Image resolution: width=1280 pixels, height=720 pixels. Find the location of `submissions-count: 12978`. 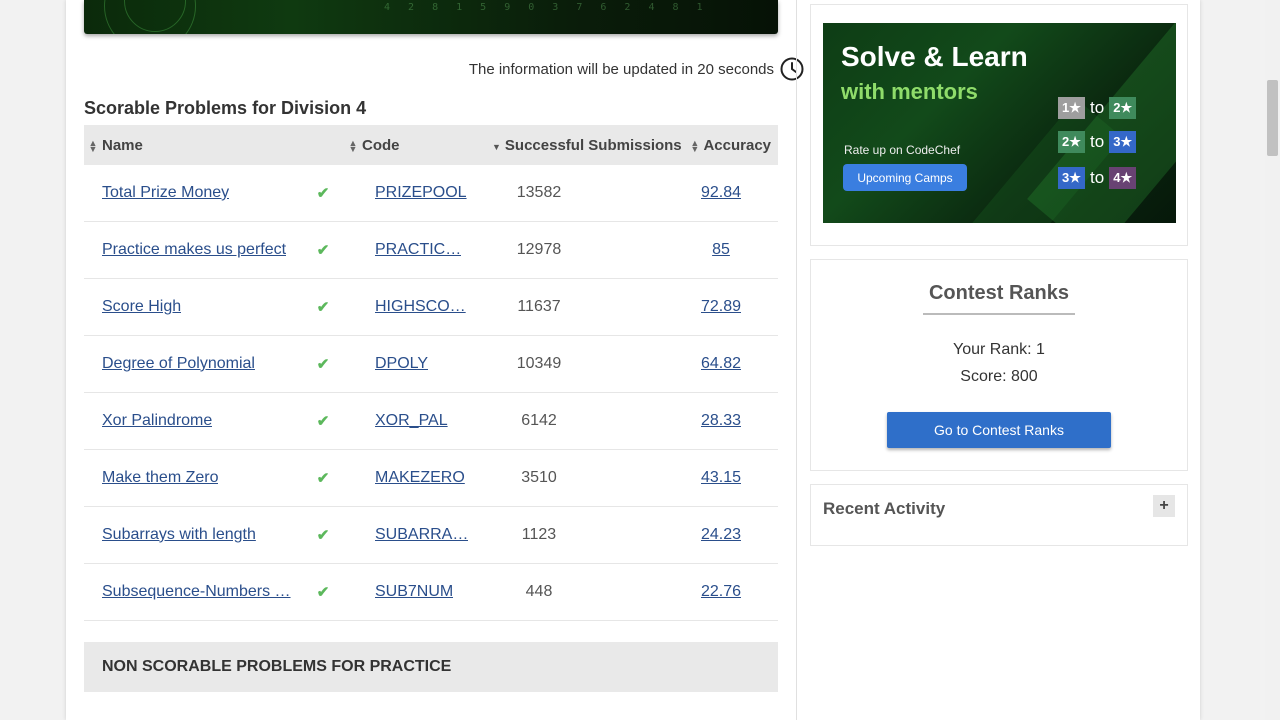

submissions-count: 12978 is located at coordinates (578, 250).